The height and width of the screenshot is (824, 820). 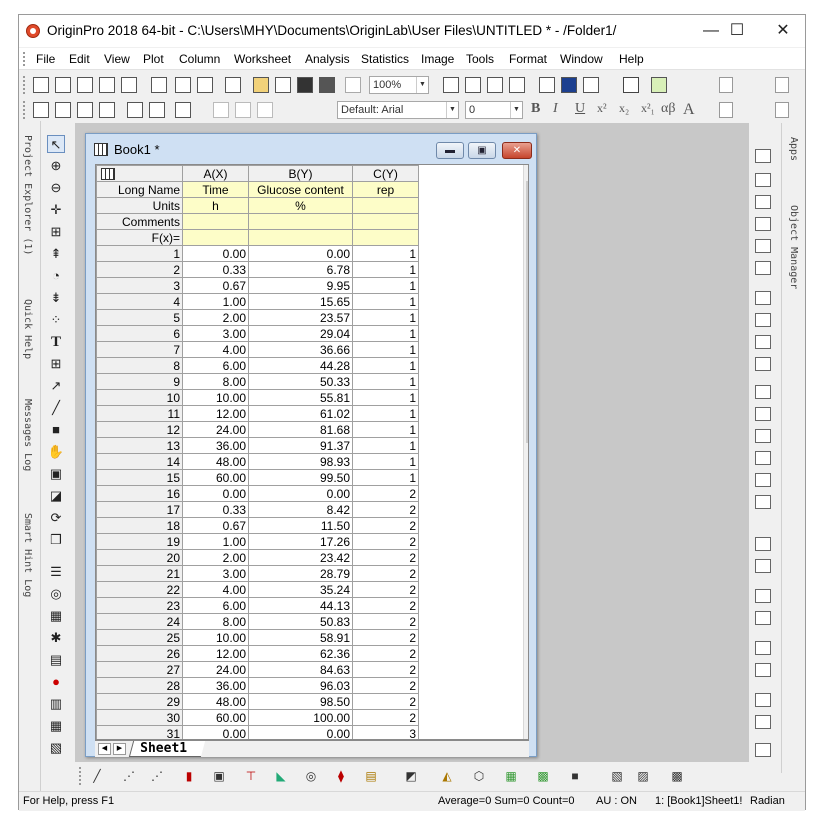 What do you see at coordinates (527, 172) in the screenshot?
I see `scroll-up-icon: ▲` at bounding box center [527, 172].